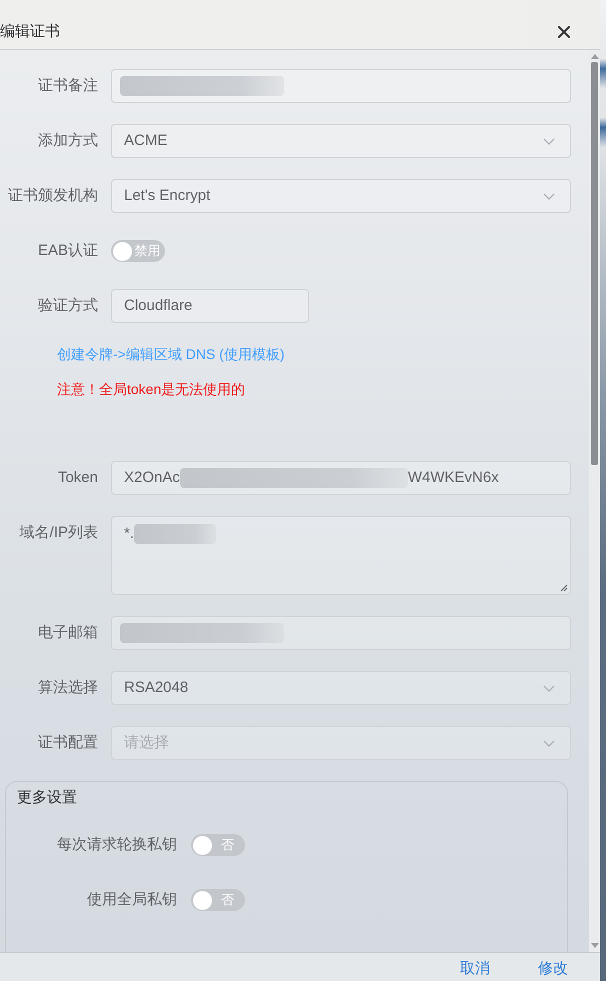 The width and height of the screenshot is (606, 981). I want to click on select-field: RSA2048, so click(341, 688).